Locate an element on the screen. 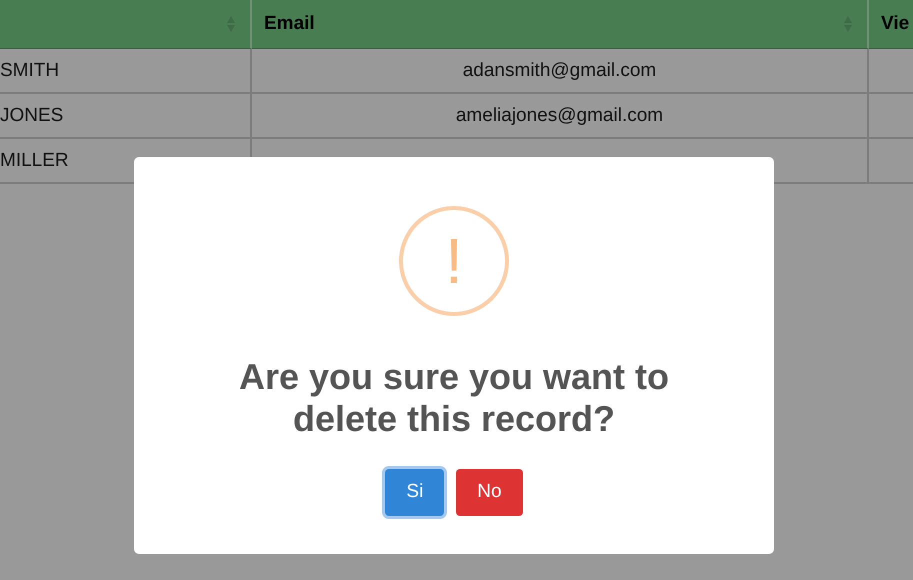  warning-icon: ! is located at coordinates (454, 261).